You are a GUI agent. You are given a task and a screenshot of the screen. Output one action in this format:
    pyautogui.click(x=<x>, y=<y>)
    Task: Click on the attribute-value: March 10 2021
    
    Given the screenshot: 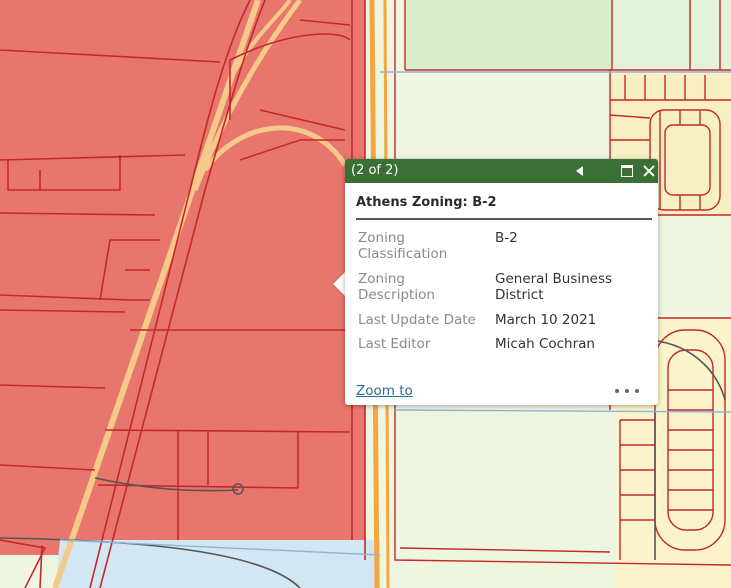 What is the action you would take?
    pyautogui.click(x=546, y=320)
    